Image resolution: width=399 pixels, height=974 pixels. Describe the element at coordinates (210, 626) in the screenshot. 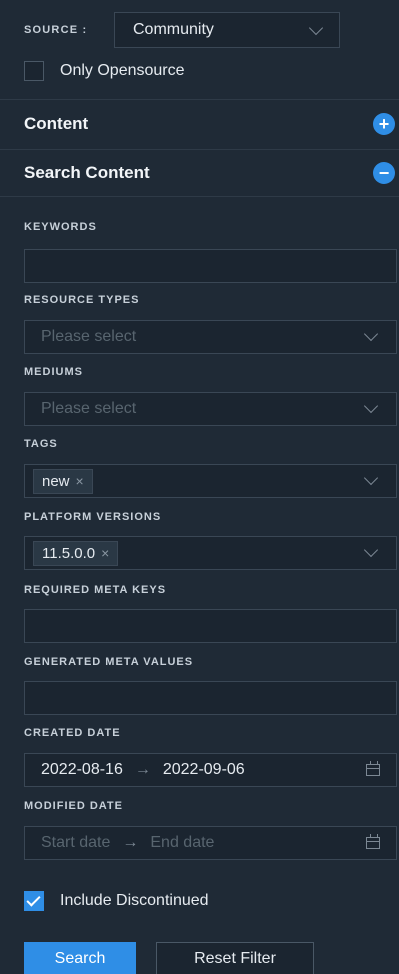

I see `required-meta-keys-input` at that location.